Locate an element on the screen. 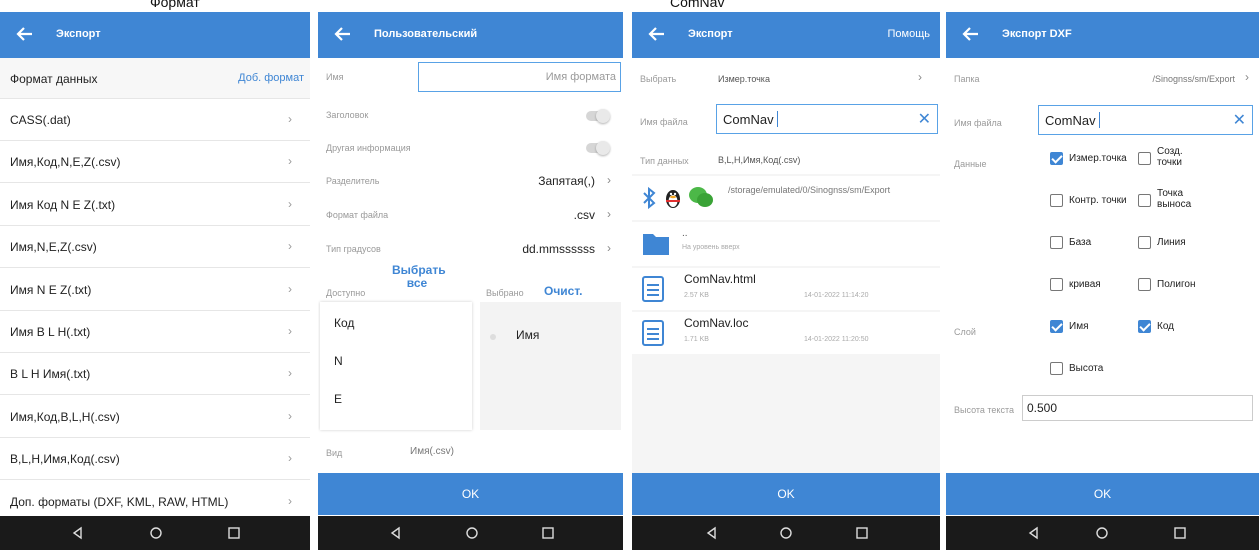 The height and width of the screenshot is (550, 1259). file-date: 14-01-2022 11:14:20 is located at coordinates (836, 295).